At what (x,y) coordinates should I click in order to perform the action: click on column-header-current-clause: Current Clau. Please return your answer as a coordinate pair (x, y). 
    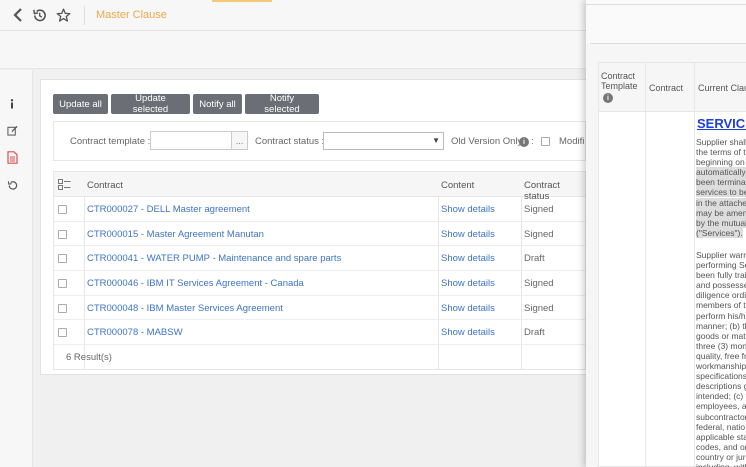
    Looking at the image, I should click on (720, 87).